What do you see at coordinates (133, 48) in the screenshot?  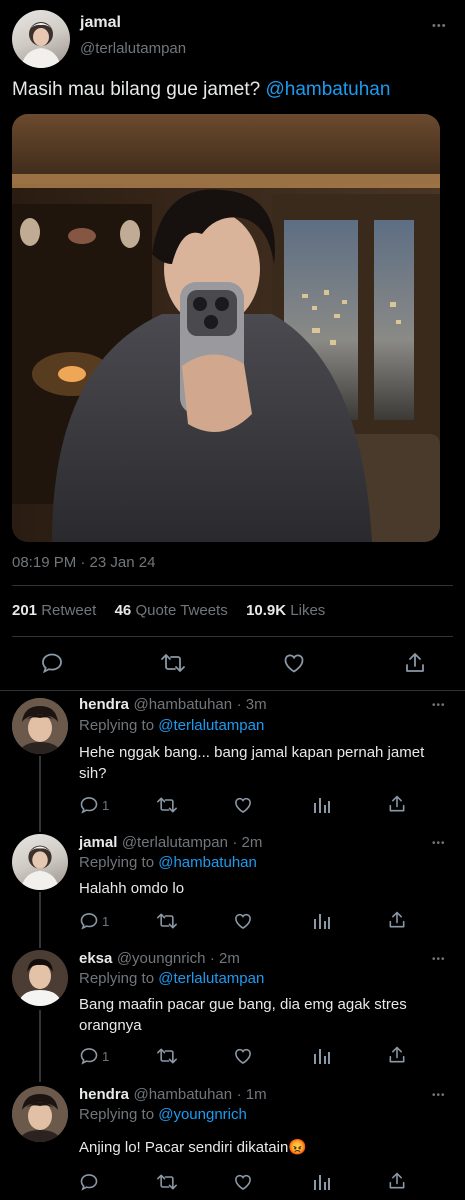 I see `author-handle: @terlalutampan` at bounding box center [133, 48].